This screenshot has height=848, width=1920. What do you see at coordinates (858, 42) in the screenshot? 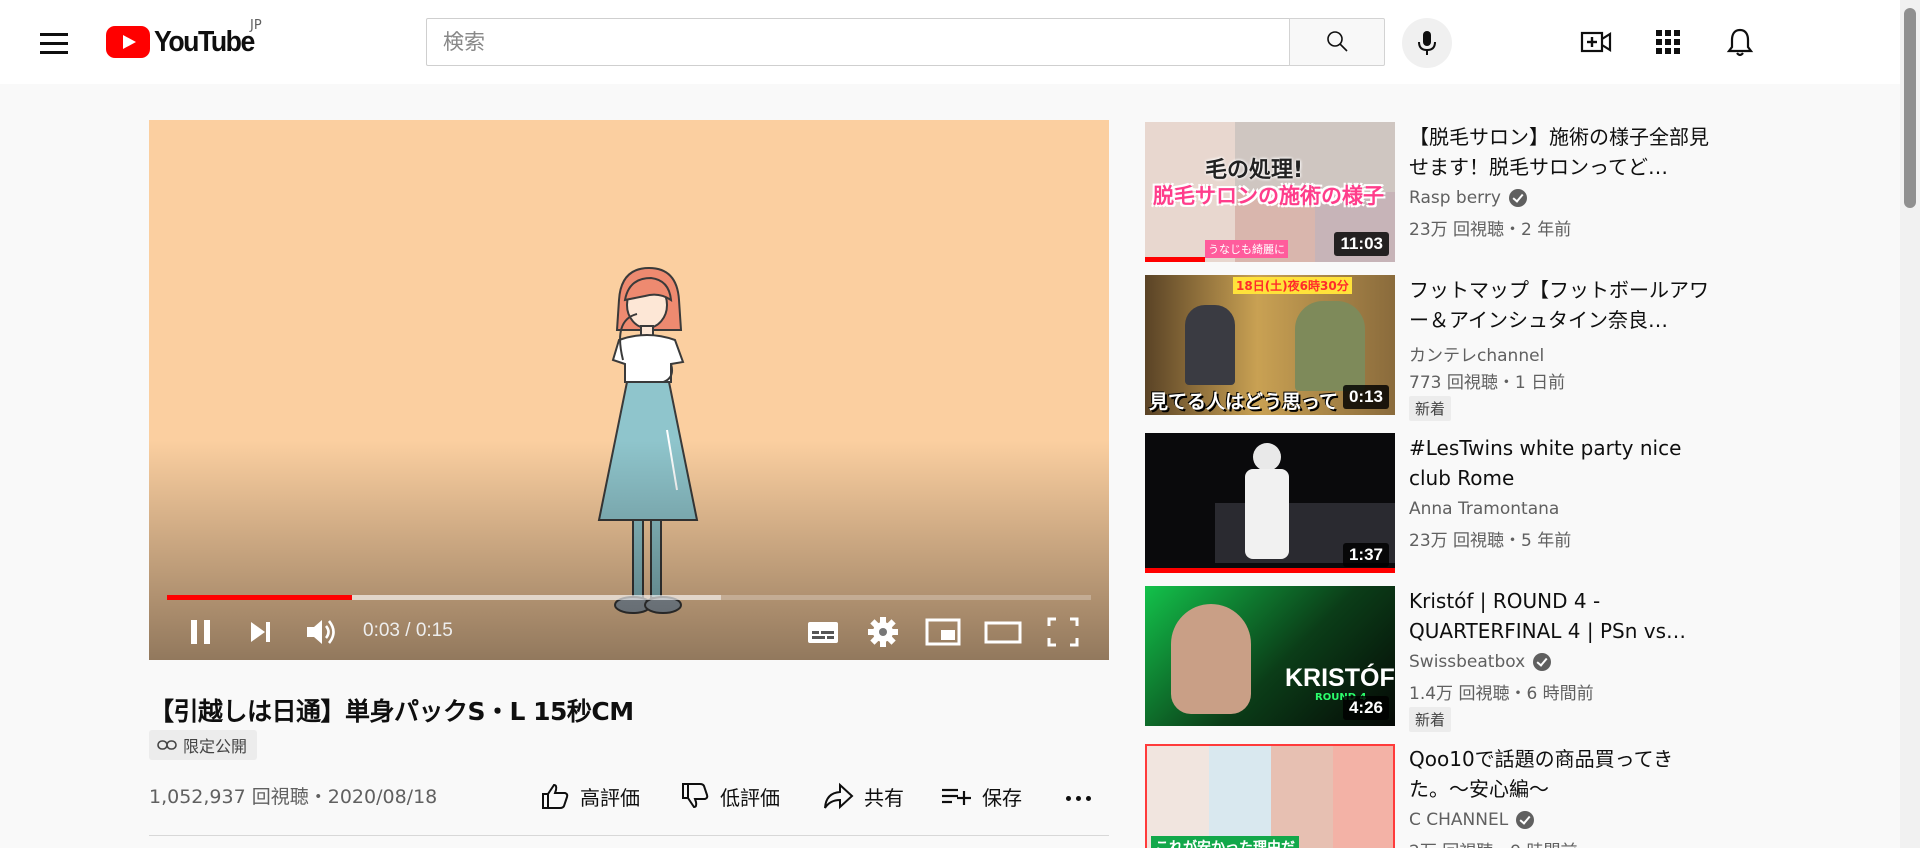
I see `search-input` at bounding box center [858, 42].